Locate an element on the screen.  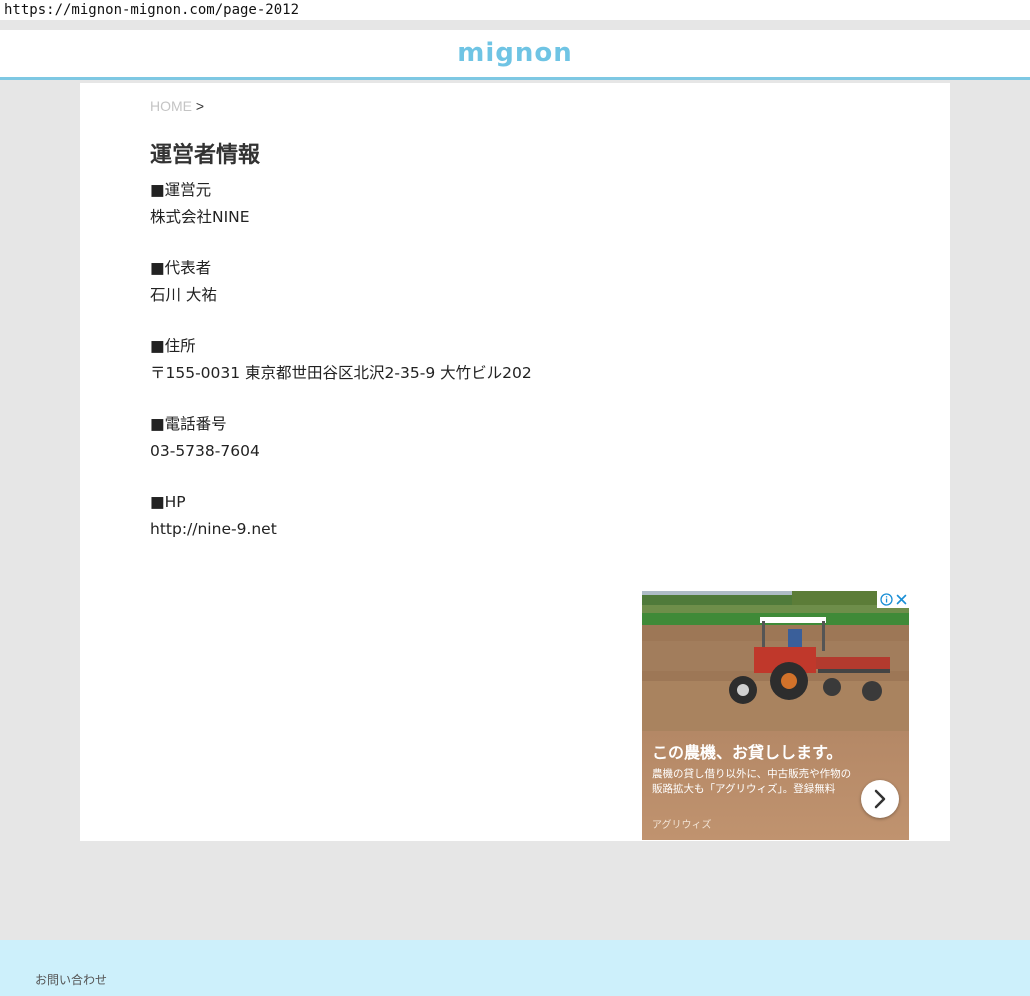
info-label: ■運営元 is located at coordinates (181, 190).